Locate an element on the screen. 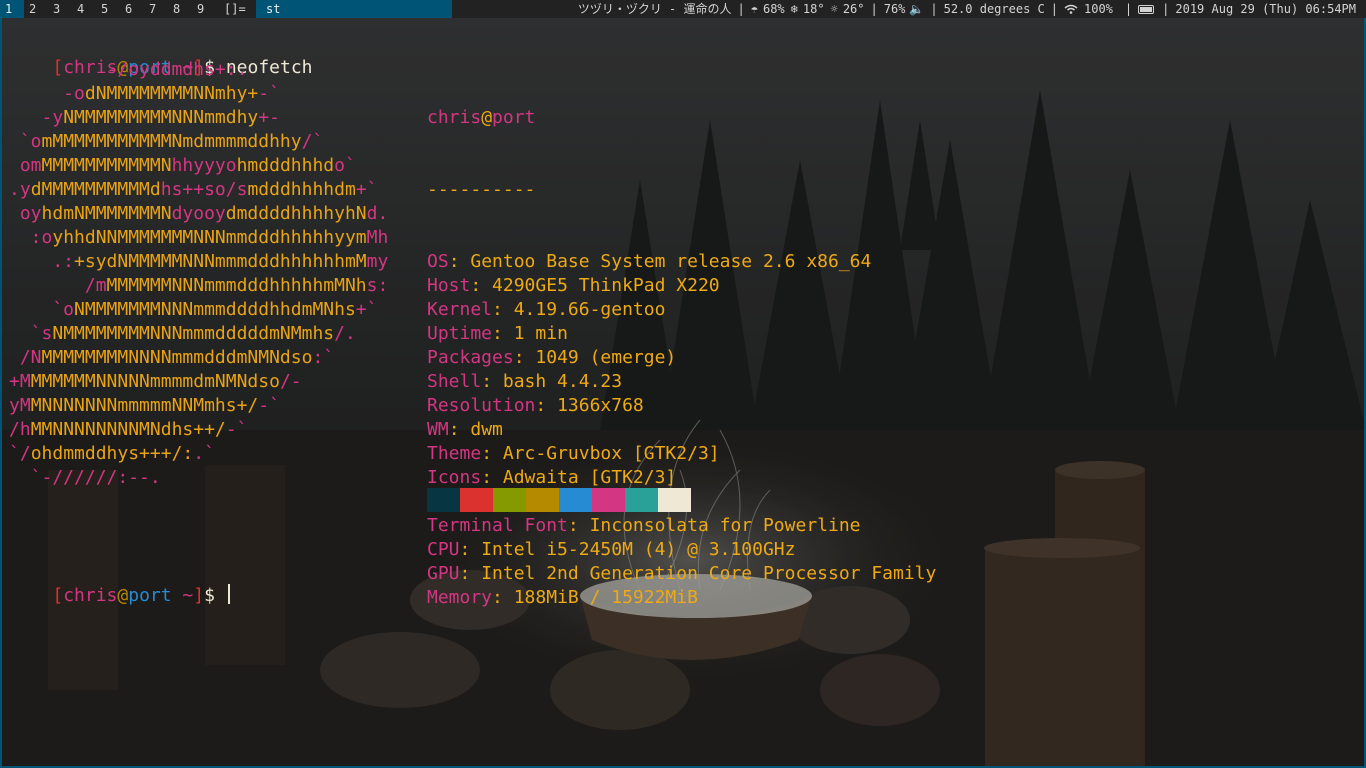 The image size is (1366, 768). tag-7: 7 is located at coordinates (156, 9).